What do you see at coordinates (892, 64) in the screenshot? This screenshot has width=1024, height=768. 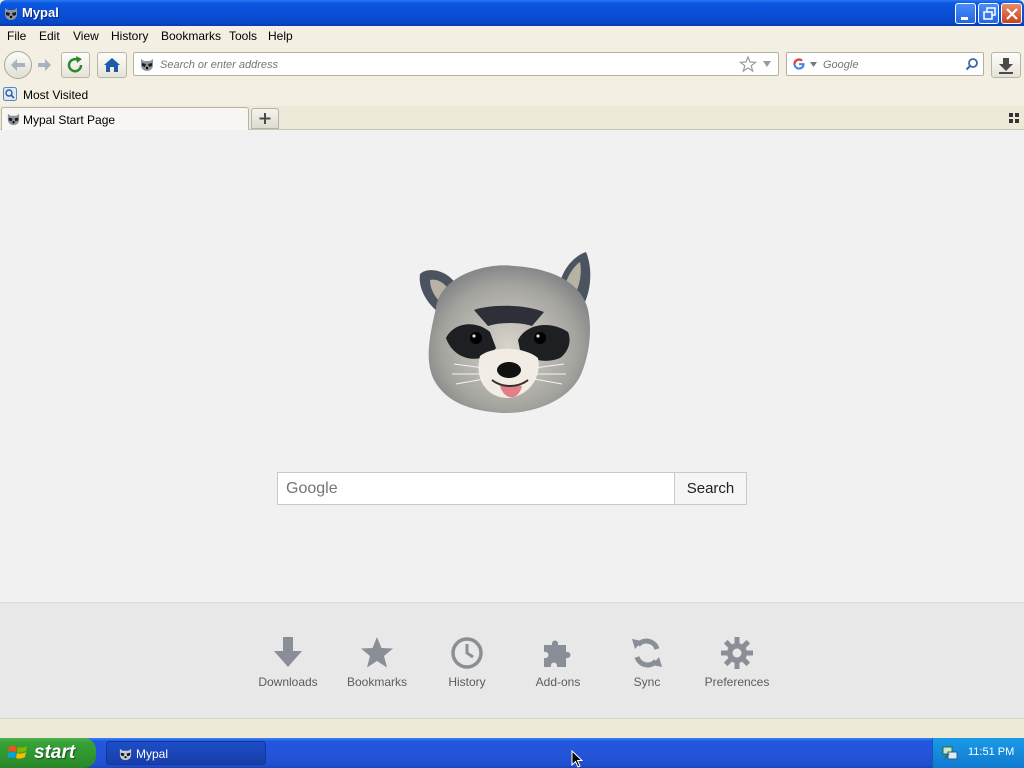 I see `search-engine-input` at bounding box center [892, 64].